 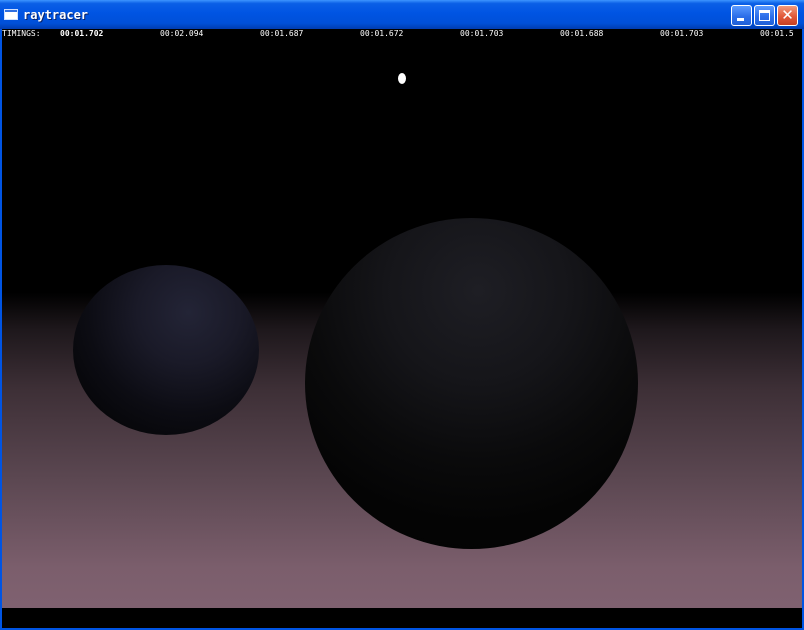 I want to click on title-bar: raytracer ✕, so click(x=402, y=14).